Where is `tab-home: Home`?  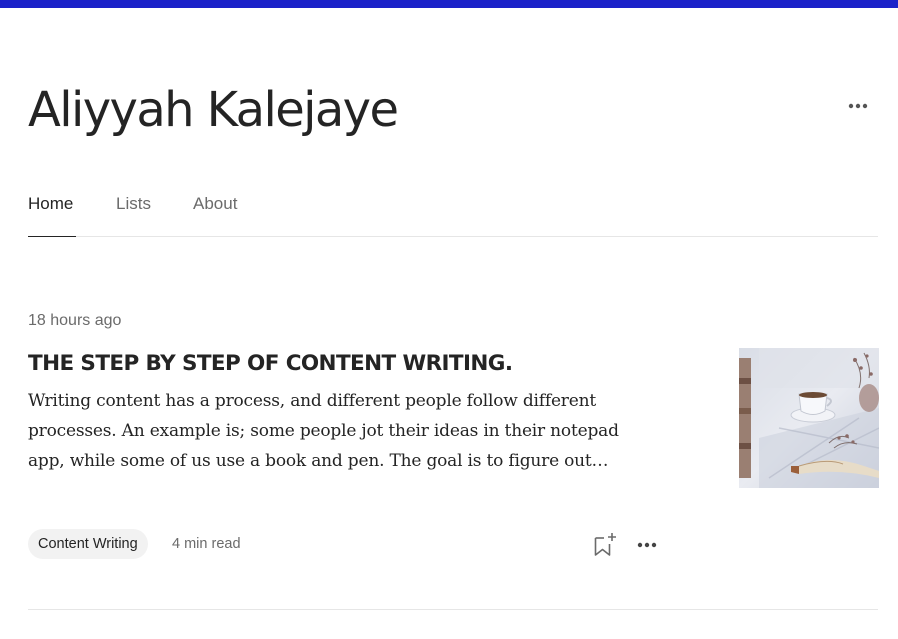 tab-home: Home is located at coordinates (52, 212).